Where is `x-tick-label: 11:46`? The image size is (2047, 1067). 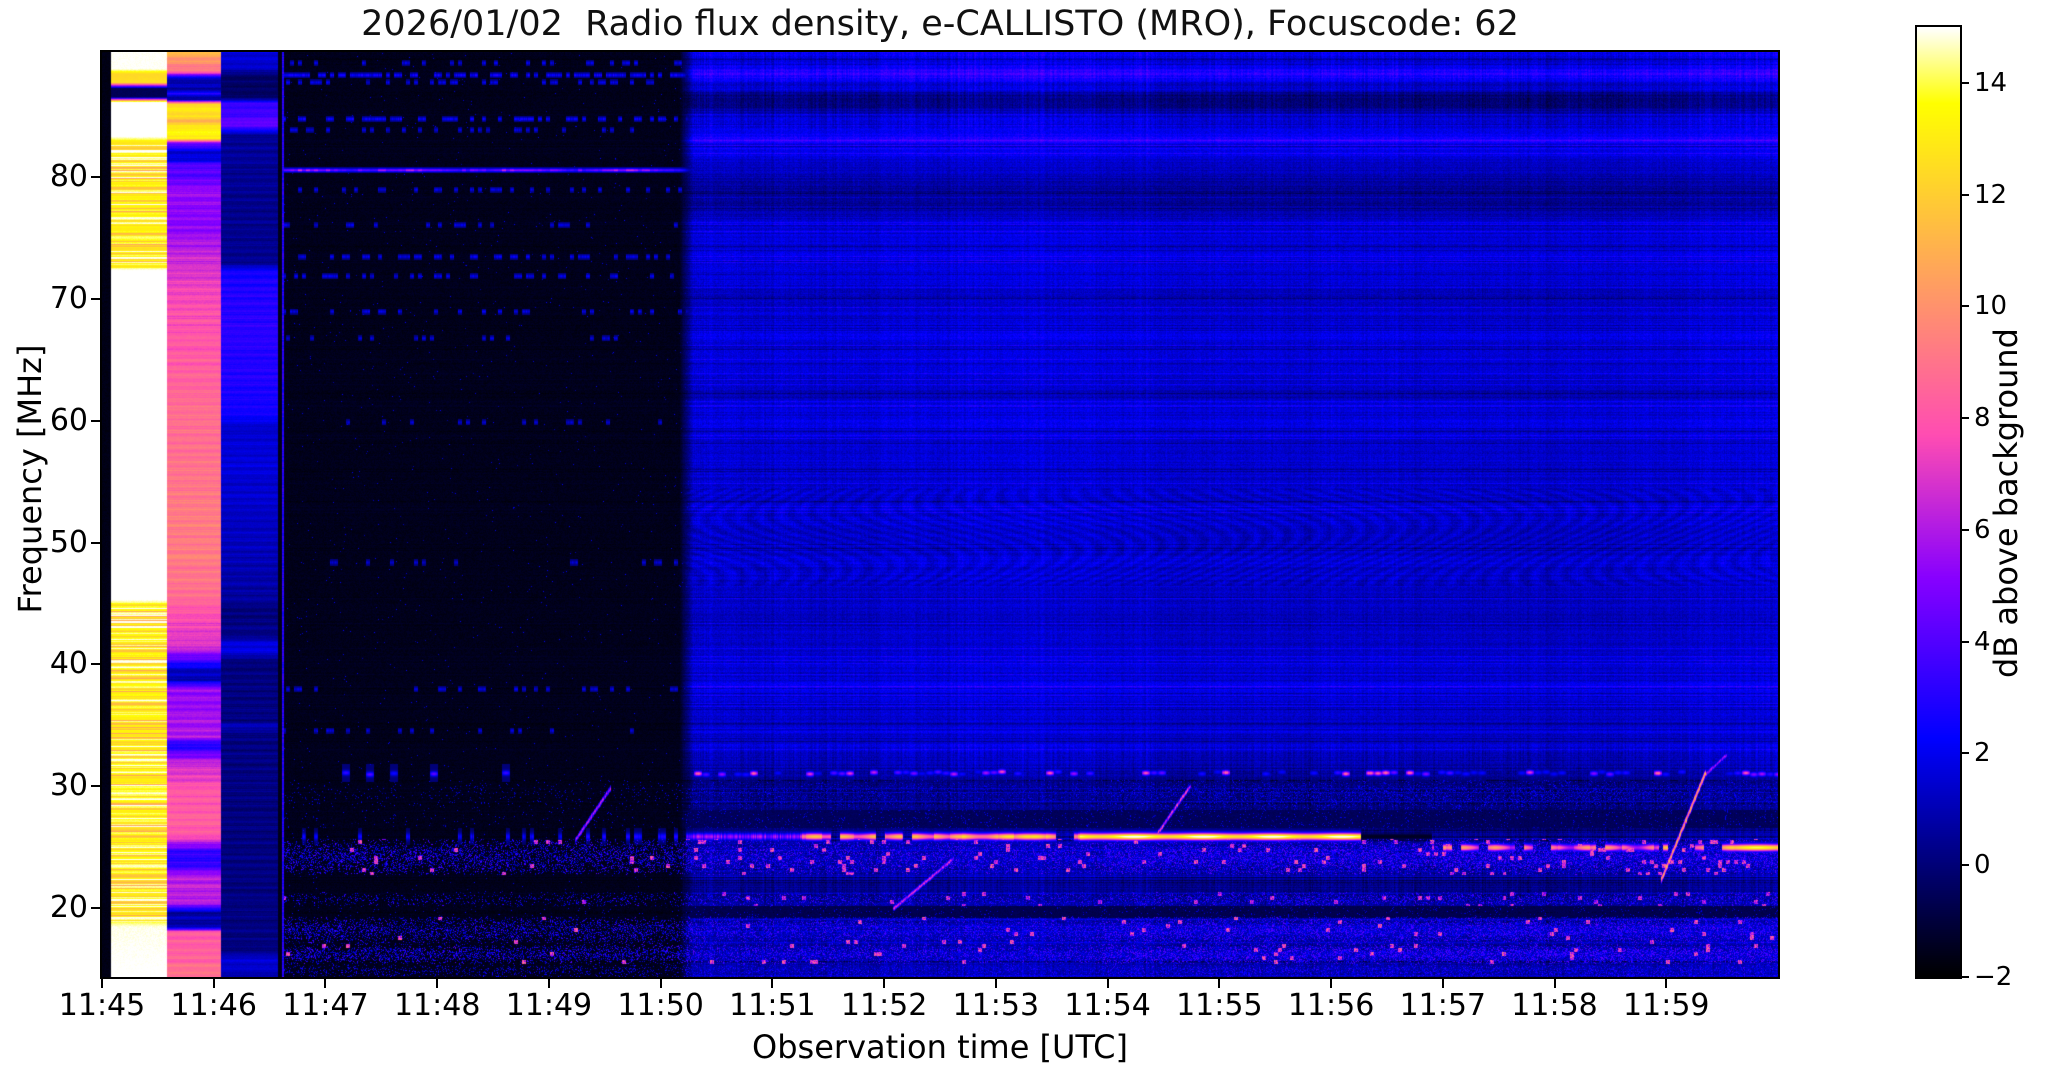 x-tick-label: 11:46 is located at coordinates (213, 1005).